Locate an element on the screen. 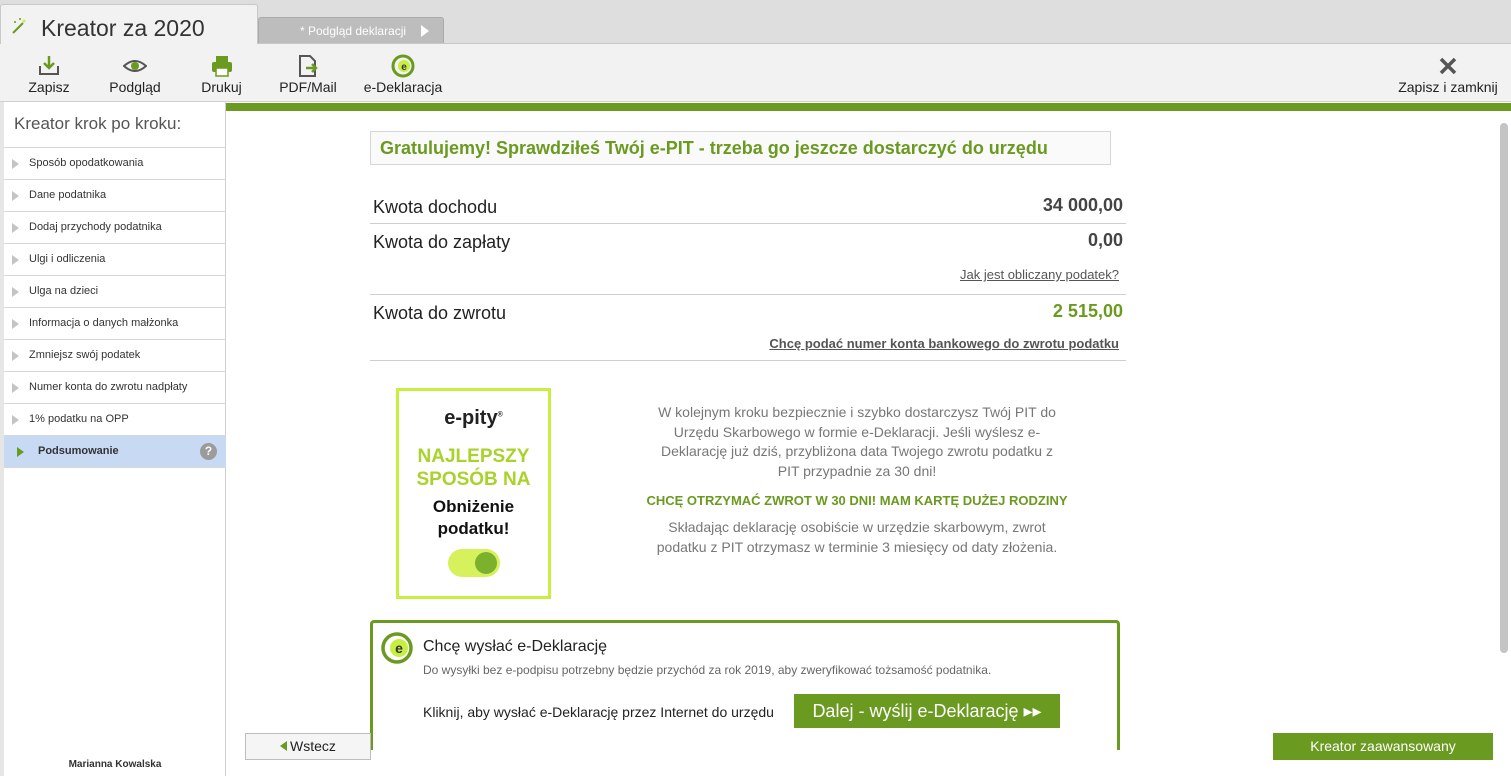  accent-bar is located at coordinates (868, 107).